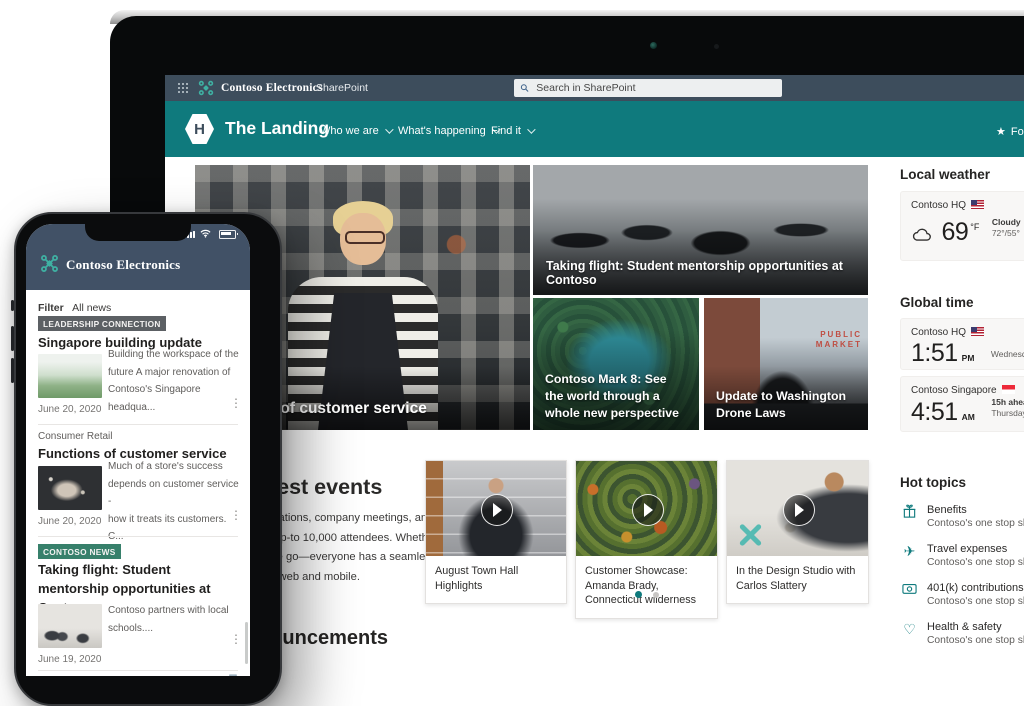  What do you see at coordinates (909, 551) in the screenshot?
I see `airplane-icon: ✈` at bounding box center [909, 551].